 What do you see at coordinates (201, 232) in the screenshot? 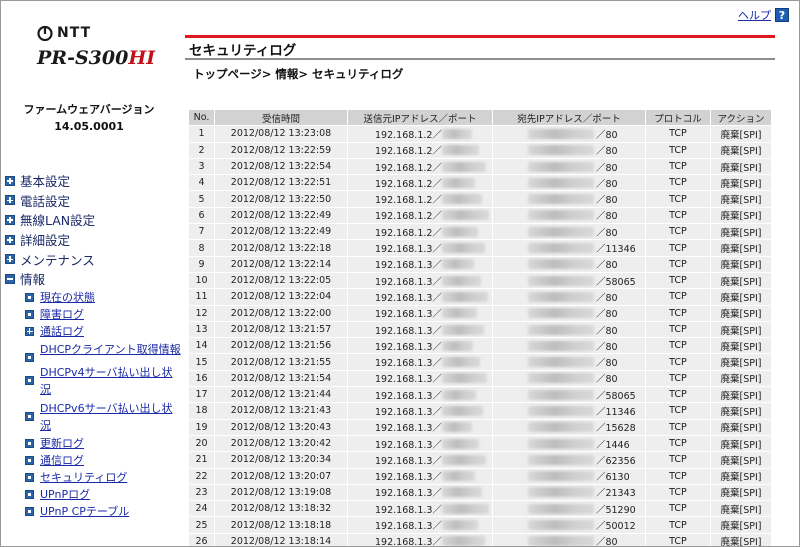
I see `cell-no: 7` at bounding box center [201, 232].